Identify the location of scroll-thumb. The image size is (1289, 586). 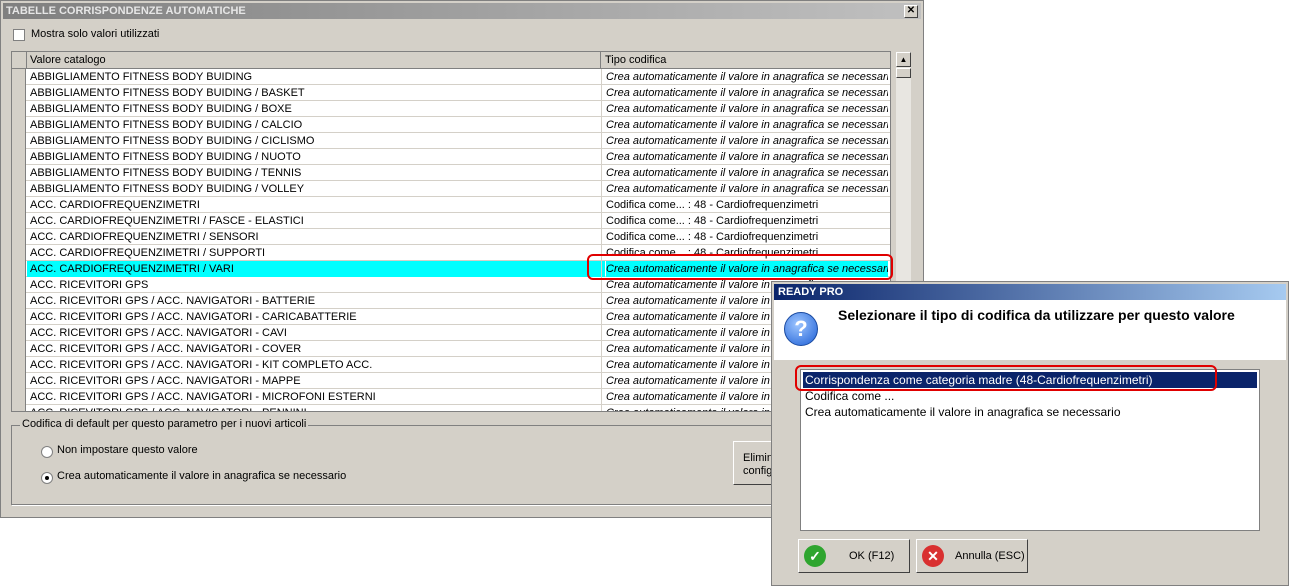
(903, 73).